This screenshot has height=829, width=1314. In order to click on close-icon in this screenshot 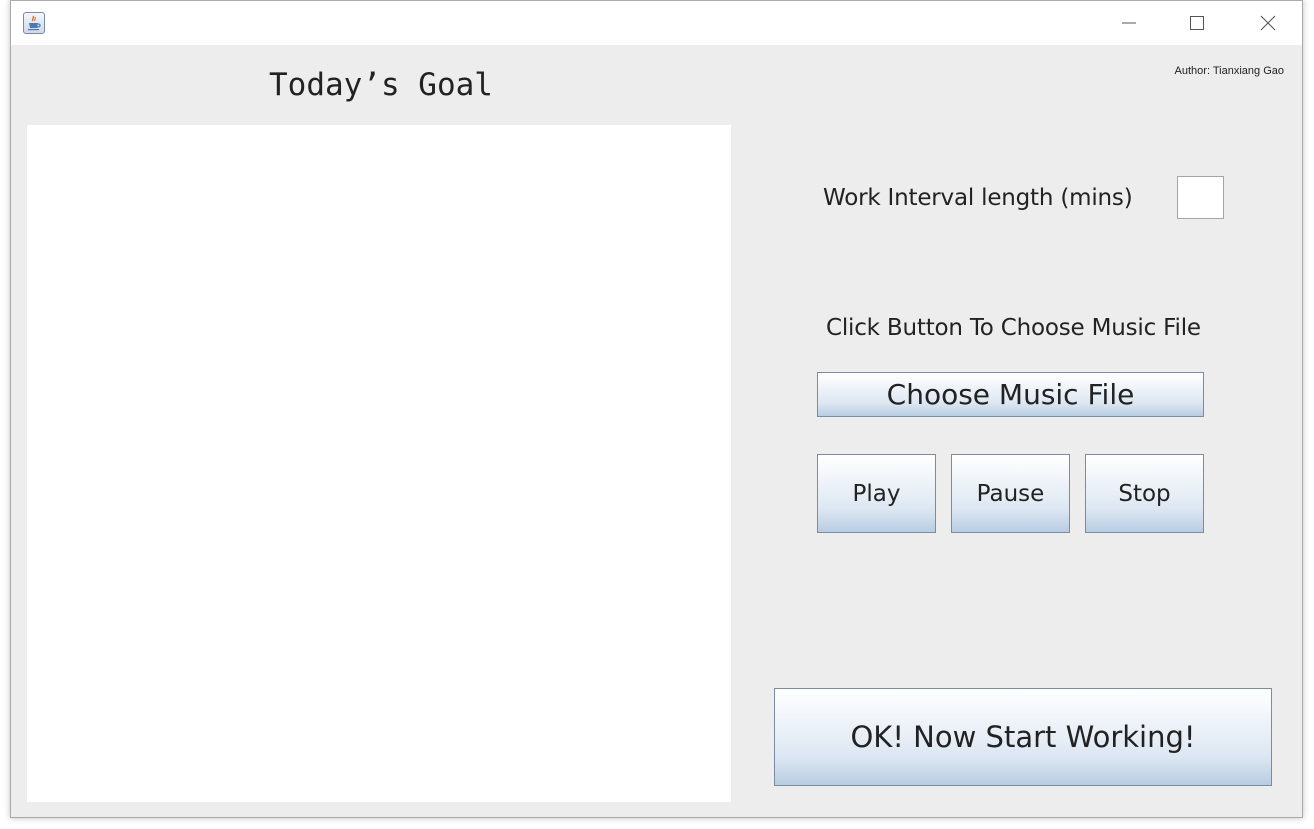, I will do `click(1268, 23)`.